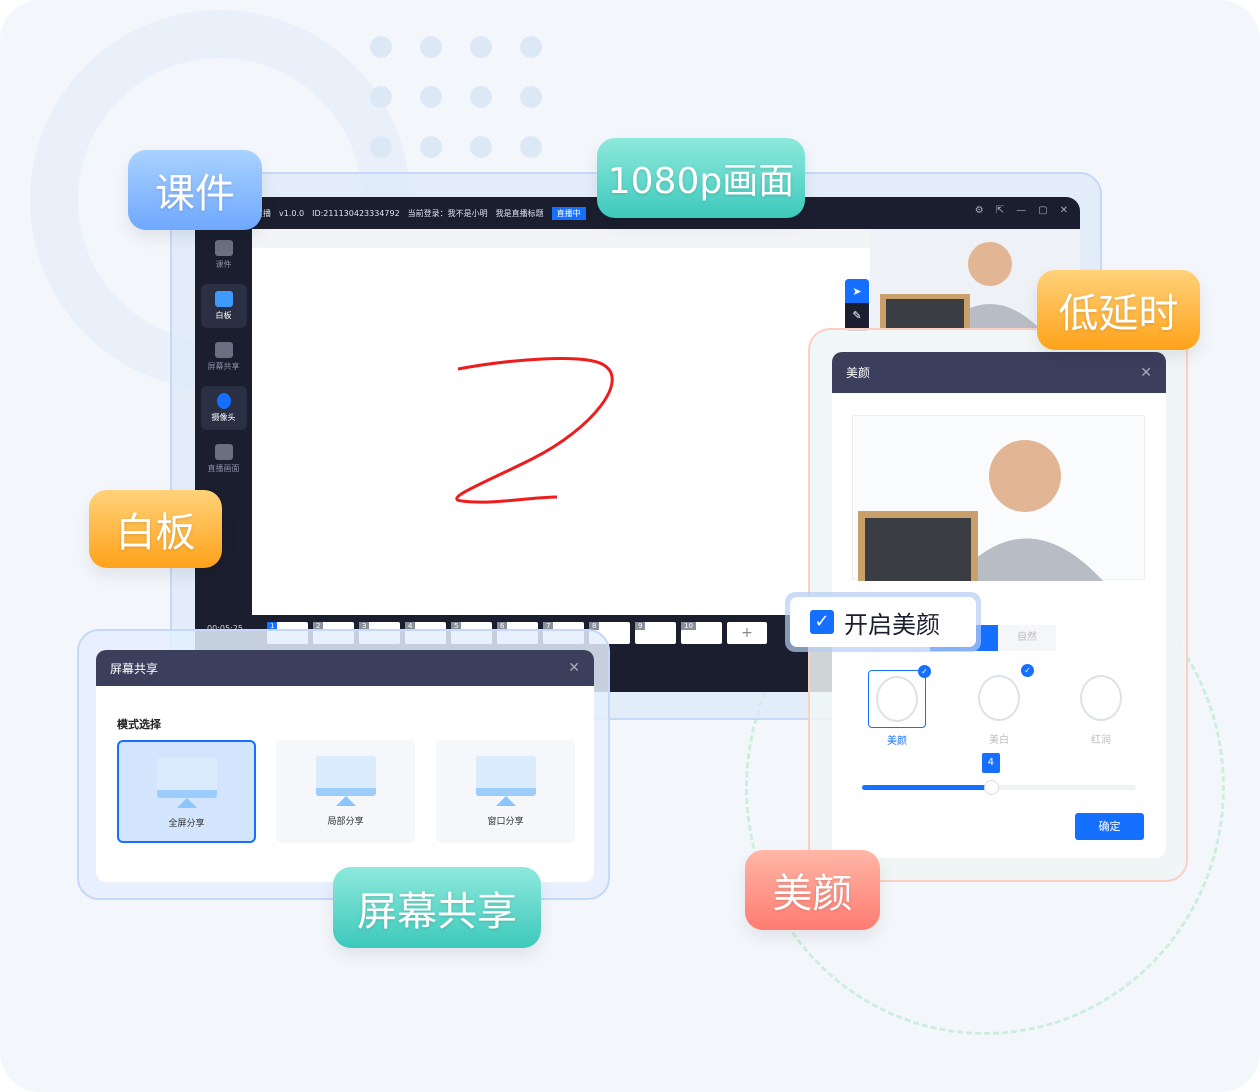  Describe the element at coordinates (505, 822) in the screenshot. I see `mode-label: 窗口分享` at that location.